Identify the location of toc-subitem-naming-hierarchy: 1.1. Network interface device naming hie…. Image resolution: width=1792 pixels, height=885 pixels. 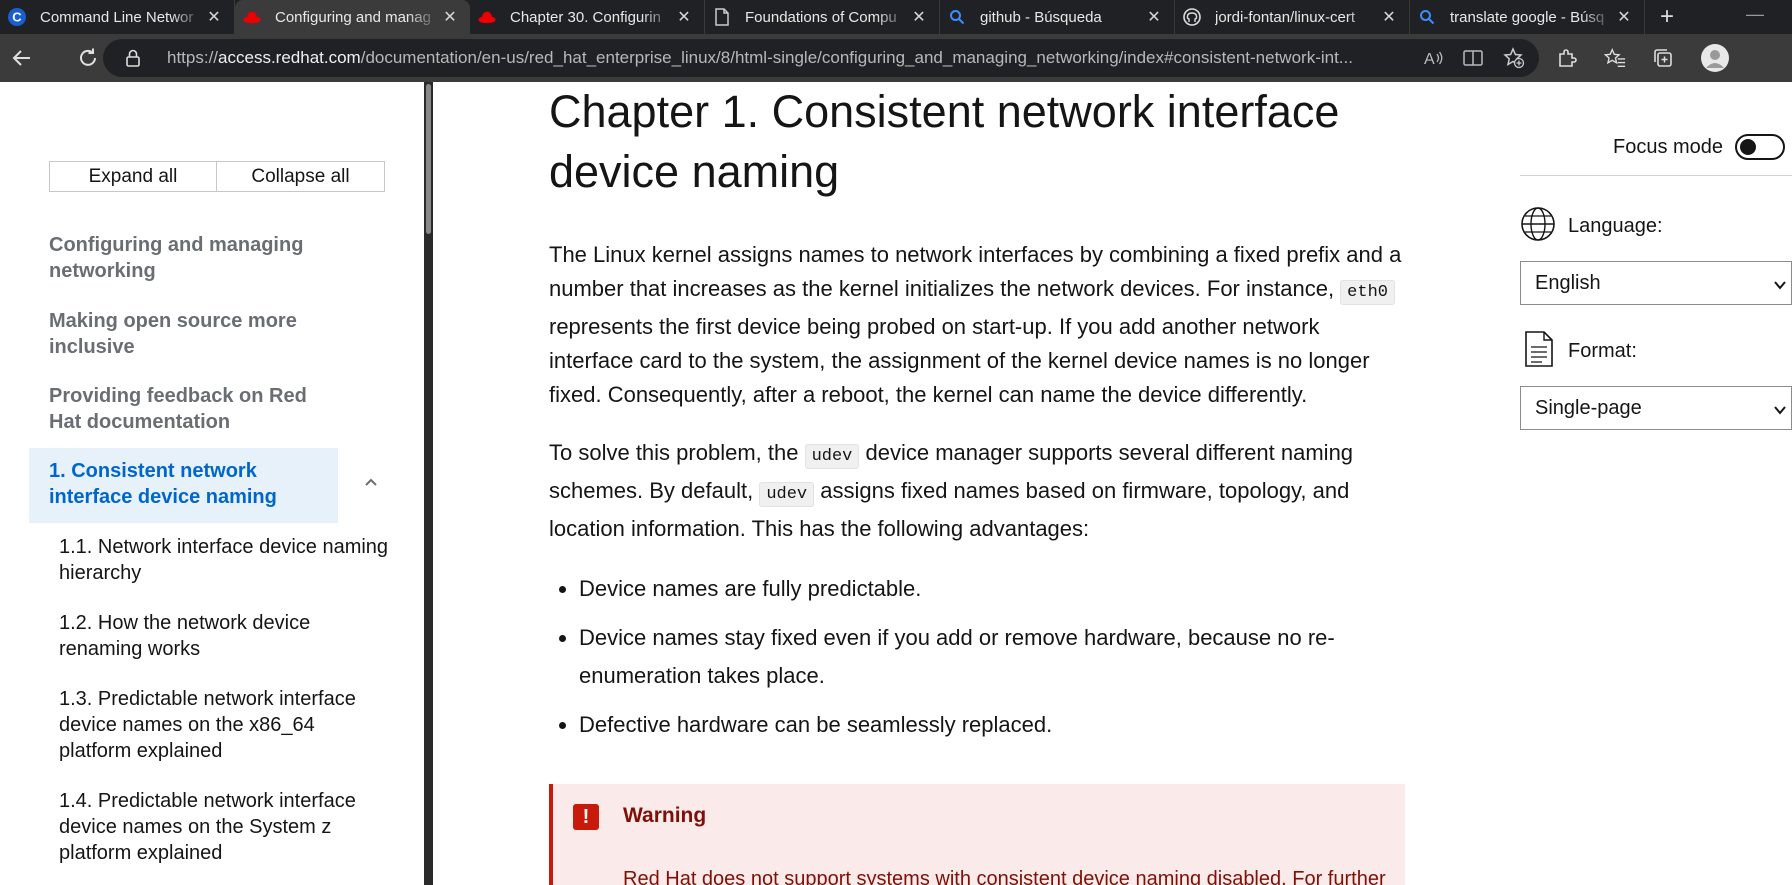
(224, 560).